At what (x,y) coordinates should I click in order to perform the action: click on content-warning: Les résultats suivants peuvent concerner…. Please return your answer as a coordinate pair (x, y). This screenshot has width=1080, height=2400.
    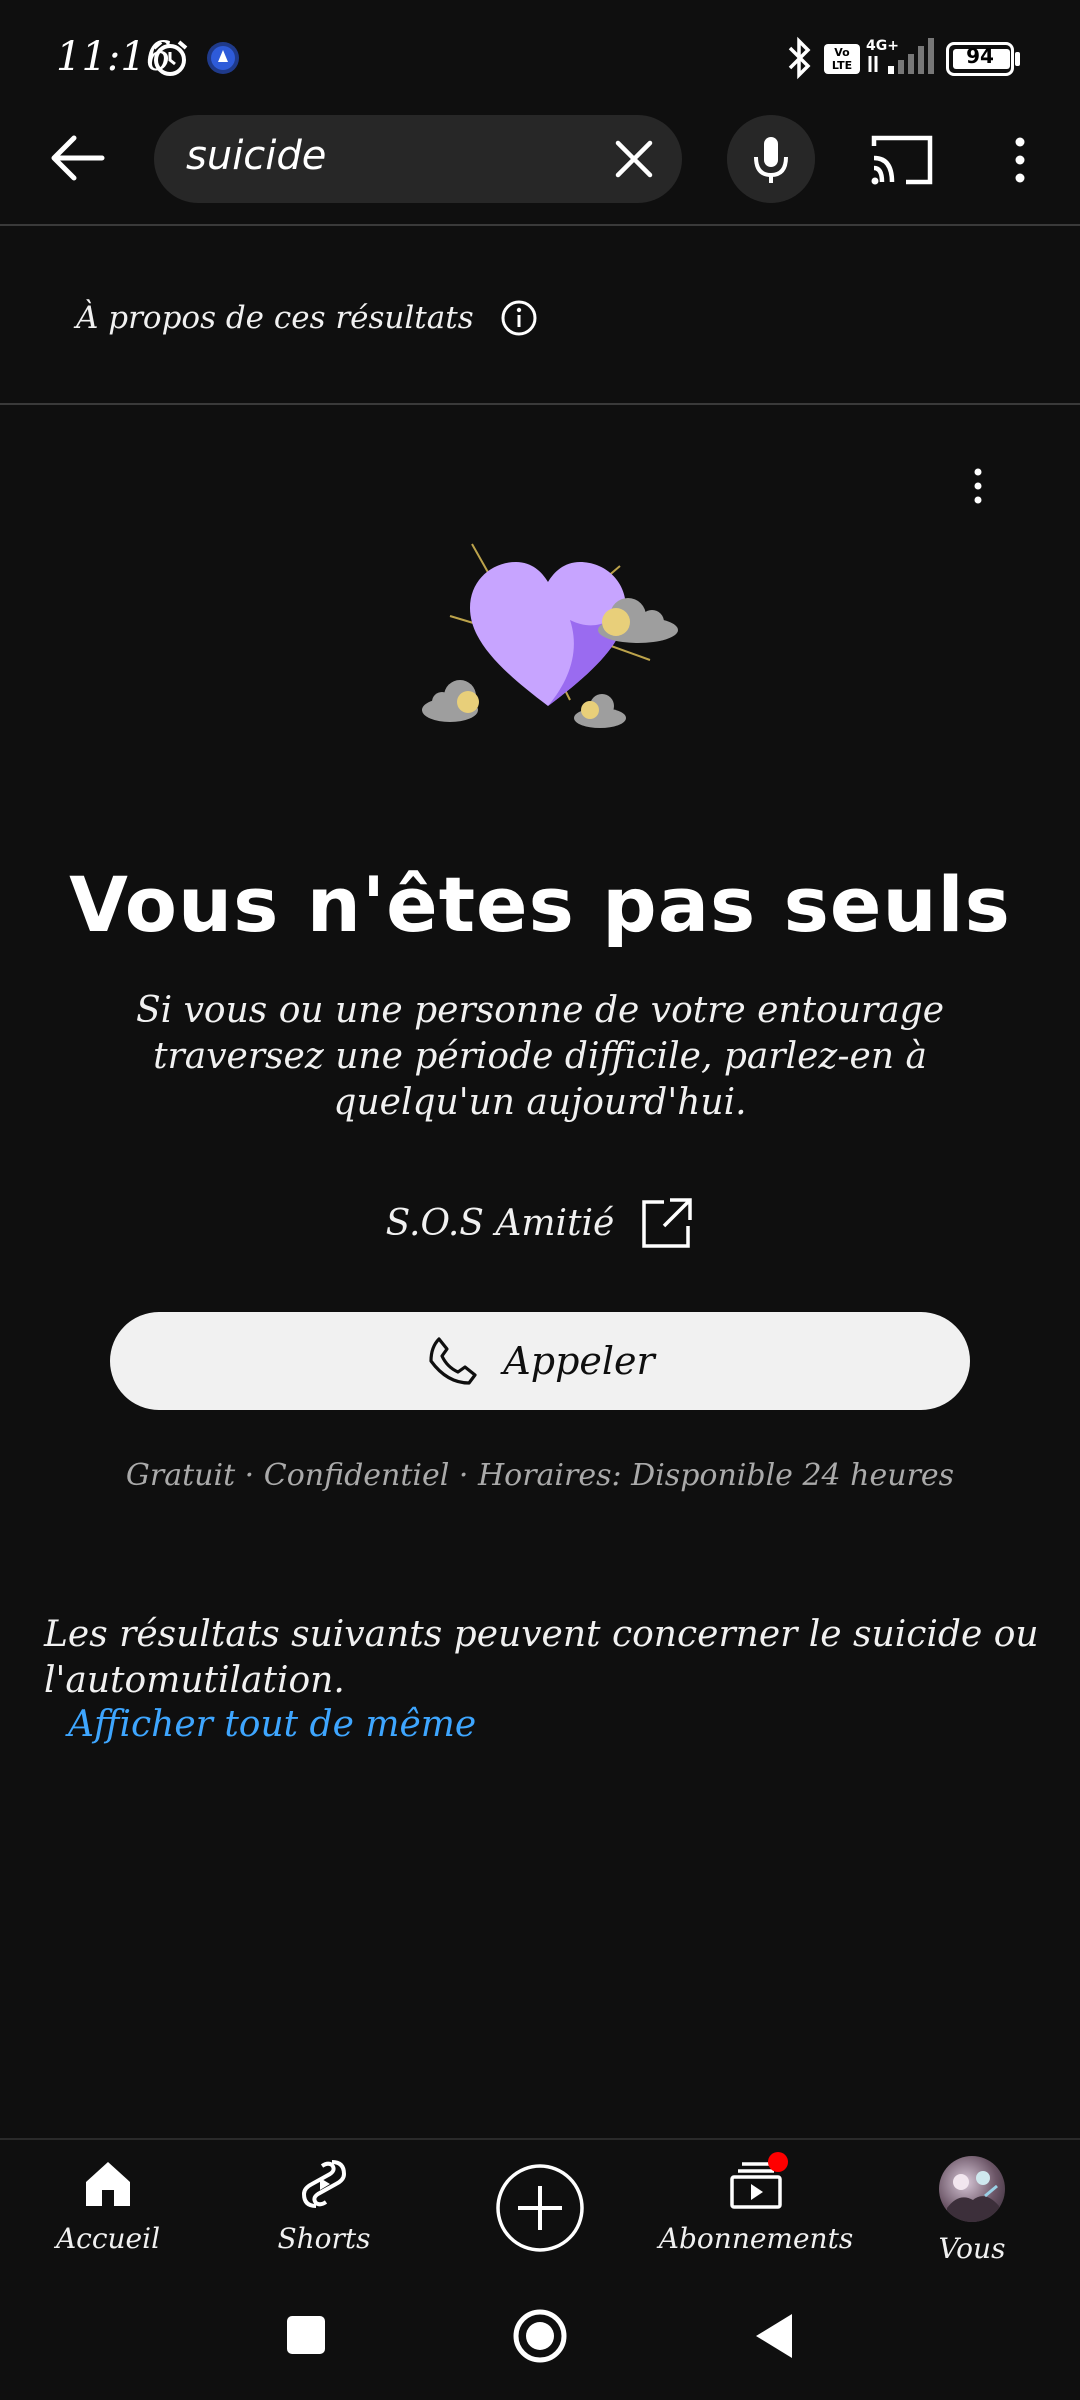
    Looking at the image, I should click on (541, 1657).